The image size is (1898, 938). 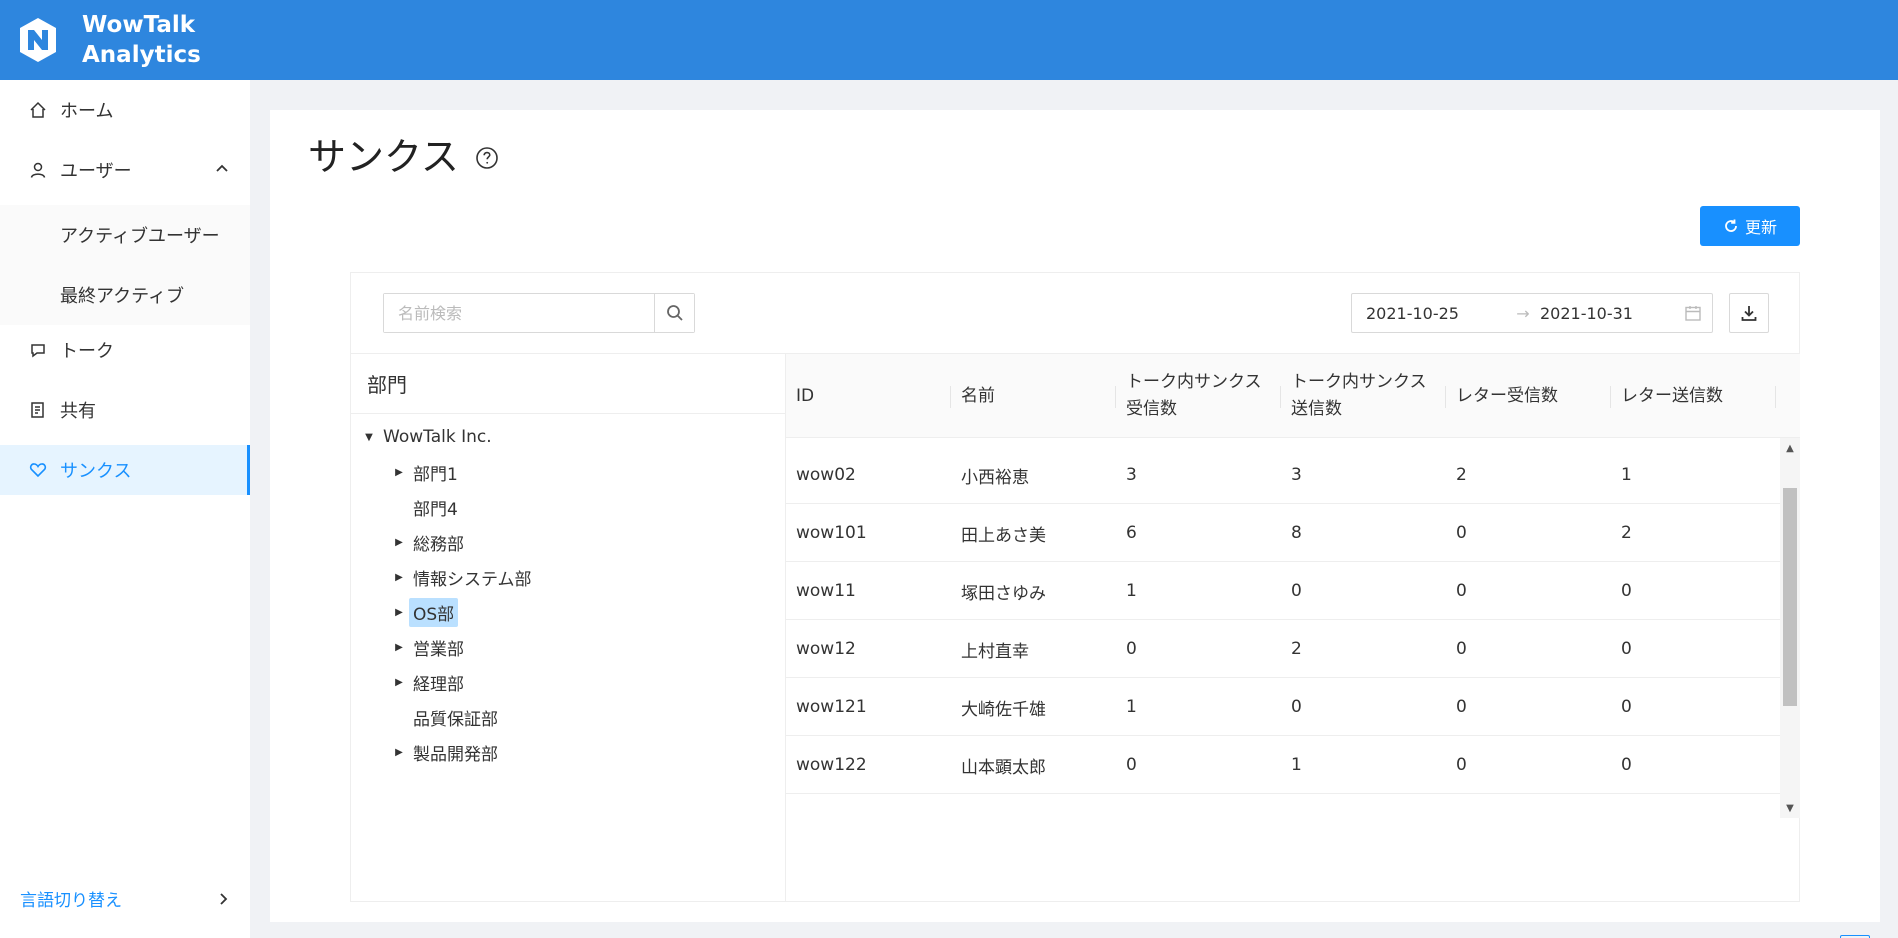 I want to click on tree-node: 部門4, so click(x=425, y=507).